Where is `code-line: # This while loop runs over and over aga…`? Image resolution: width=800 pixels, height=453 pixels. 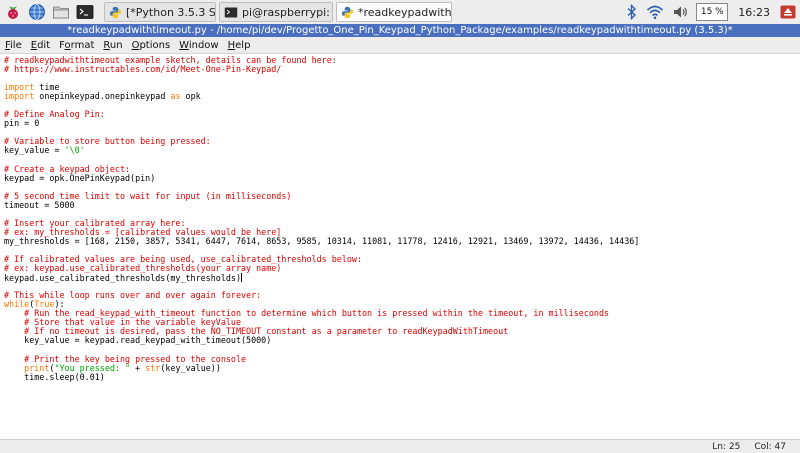 code-line: # This while loop runs over and over aga… is located at coordinates (321, 295).